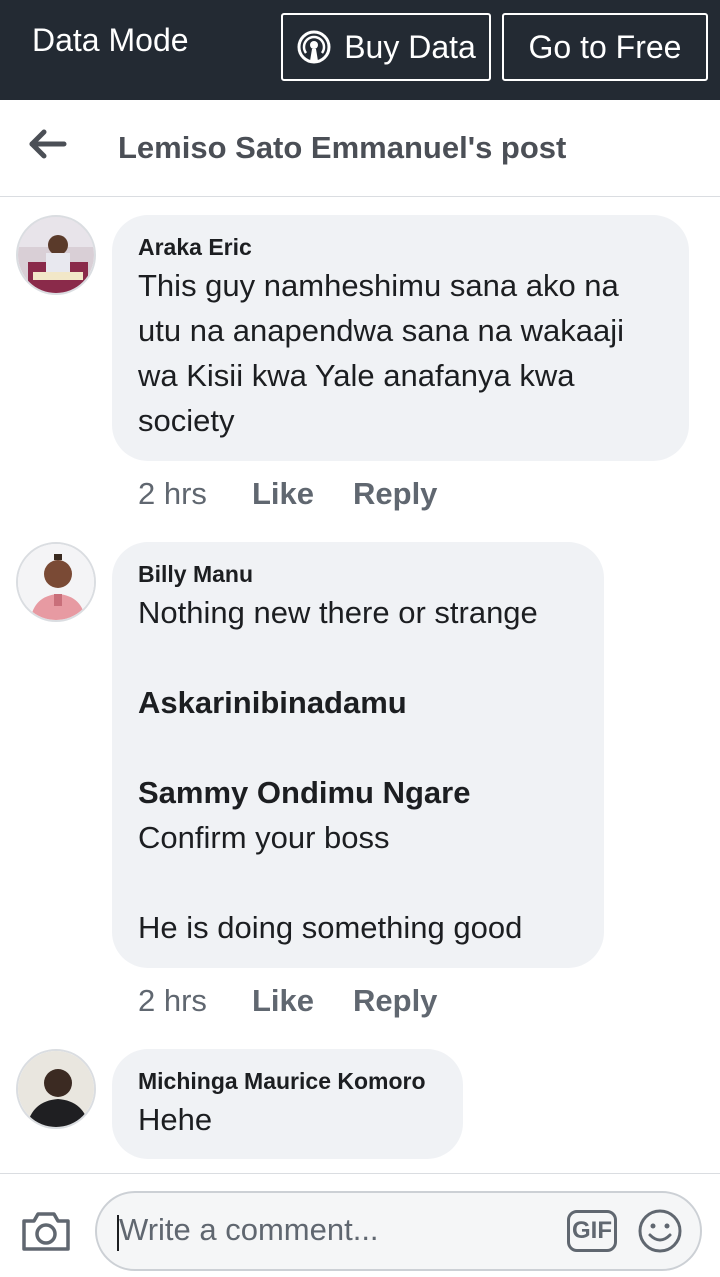 This screenshot has height=1277, width=720. I want to click on emoji-icon, so click(660, 1231).